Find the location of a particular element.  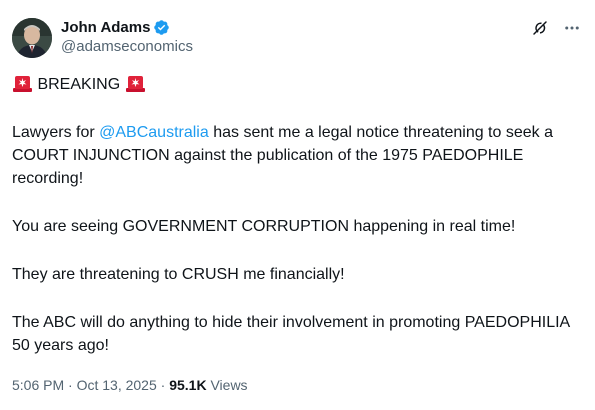

avatar is located at coordinates (32, 38).